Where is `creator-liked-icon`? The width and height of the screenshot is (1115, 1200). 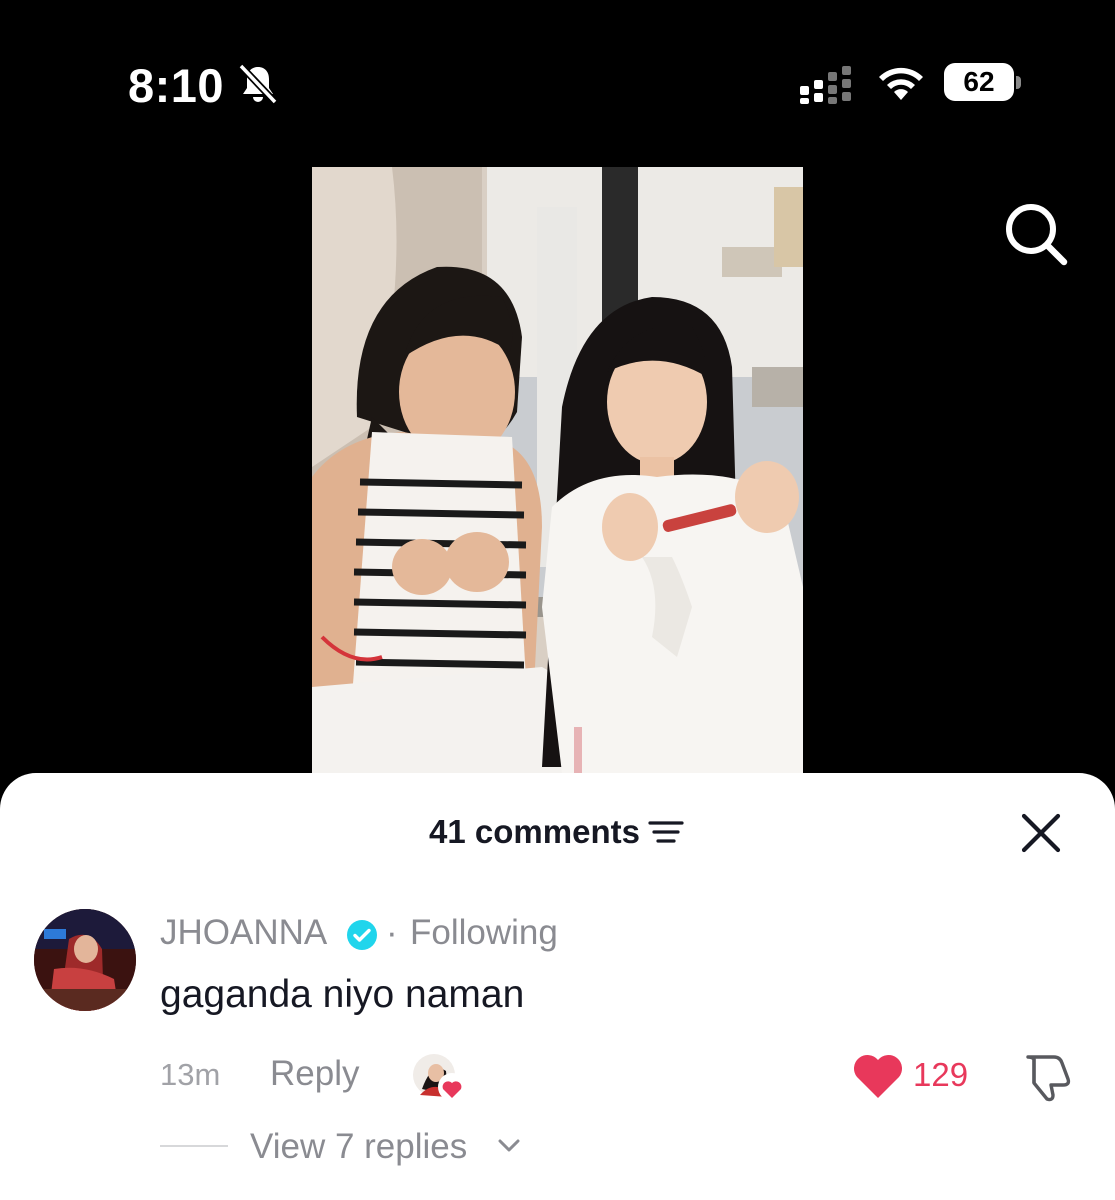 creator-liked-icon is located at coordinates (439, 1077).